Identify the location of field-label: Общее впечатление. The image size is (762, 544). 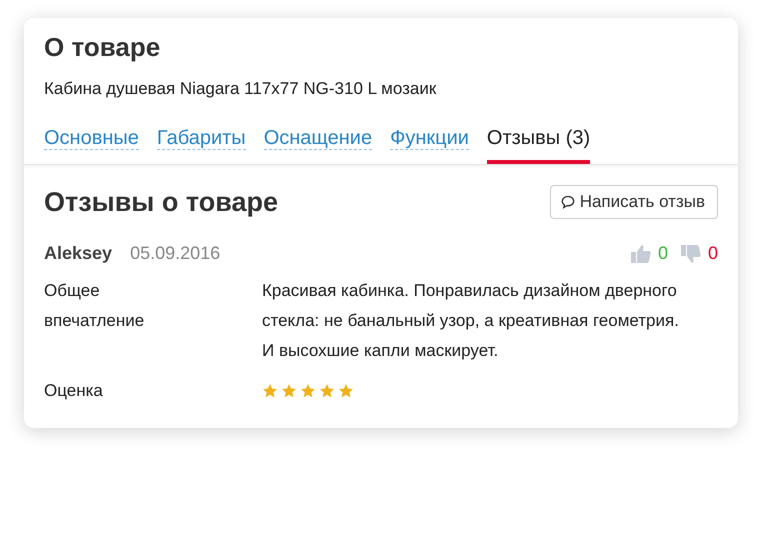
(95, 306).